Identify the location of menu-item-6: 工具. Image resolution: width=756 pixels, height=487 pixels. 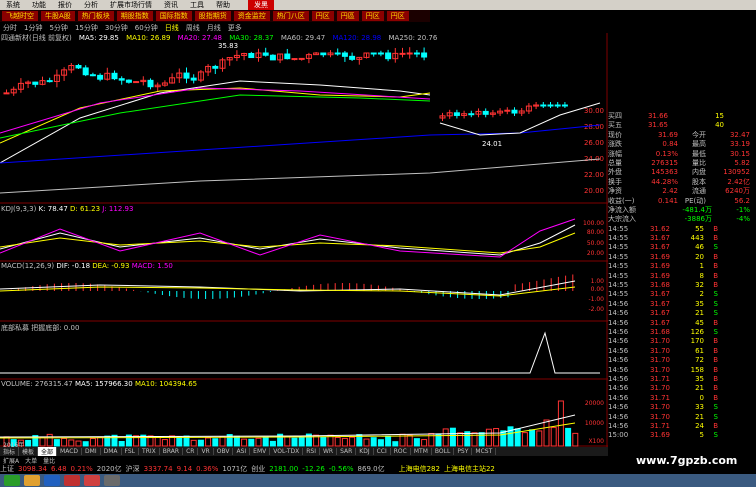
(197, 5).